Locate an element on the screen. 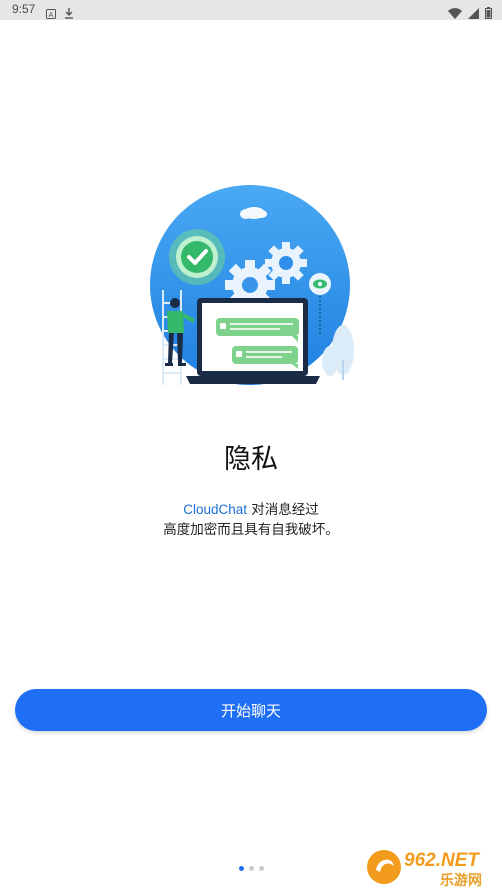  page-title: 隐私 is located at coordinates (251, 459).